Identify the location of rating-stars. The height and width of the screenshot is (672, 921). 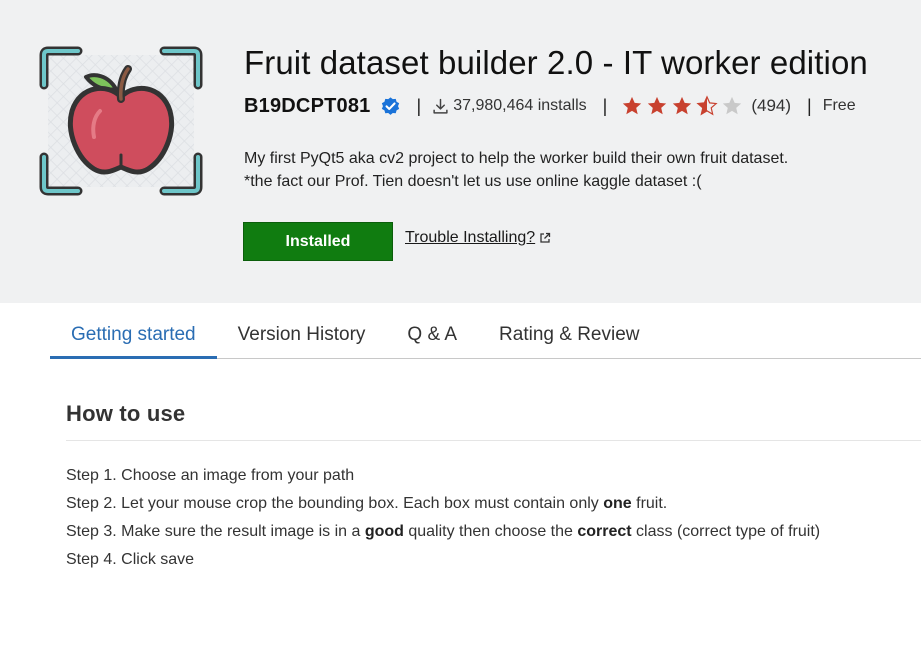
(682, 106).